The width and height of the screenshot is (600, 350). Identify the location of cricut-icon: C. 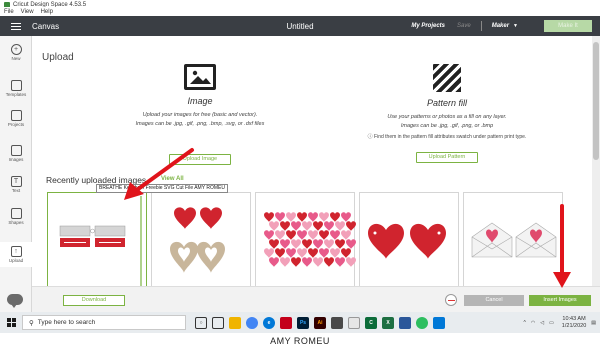
(371, 322).